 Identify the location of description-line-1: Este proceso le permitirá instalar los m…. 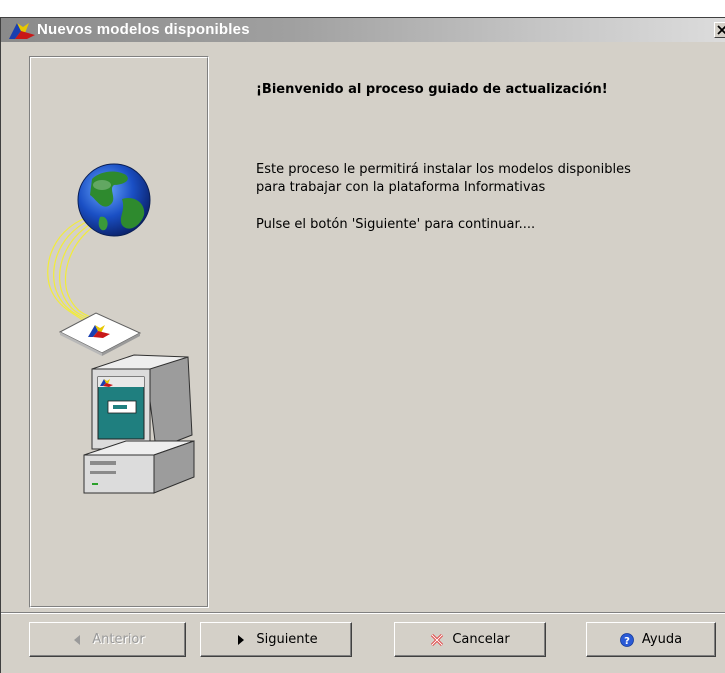
(443, 169).